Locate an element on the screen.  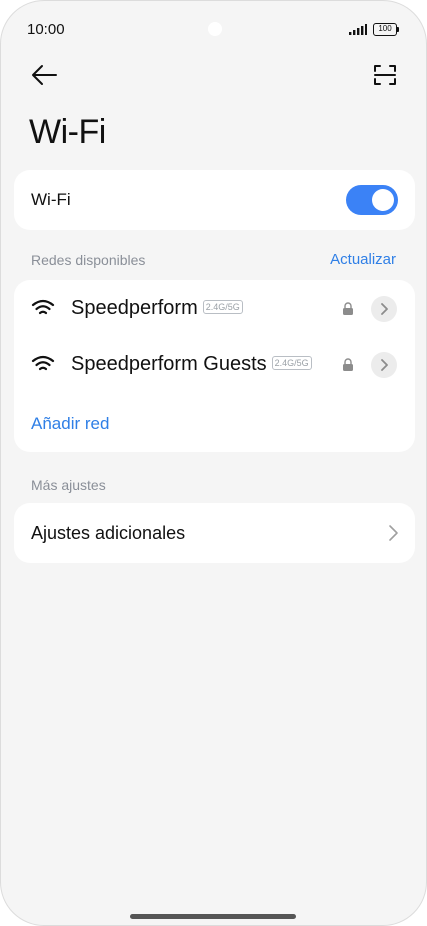
add-network-link: Añadir red is located at coordinates (70, 424).